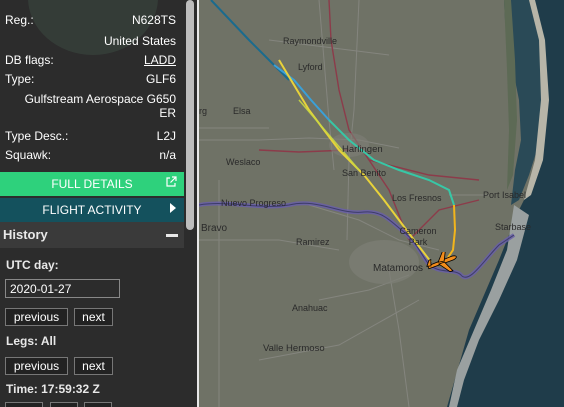 This screenshot has width=564, height=407. I want to click on chevron-right-icon, so click(173, 208).